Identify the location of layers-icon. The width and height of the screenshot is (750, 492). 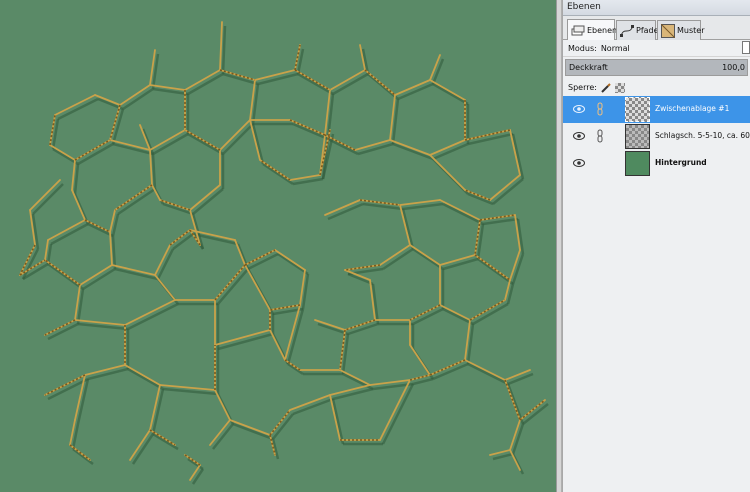
(578, 30).